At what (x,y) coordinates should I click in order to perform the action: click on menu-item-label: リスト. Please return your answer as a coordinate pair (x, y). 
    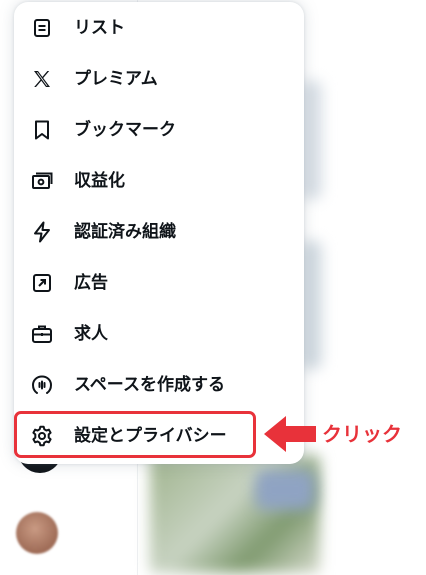
    Looking at the image, I should click on (99, 28).